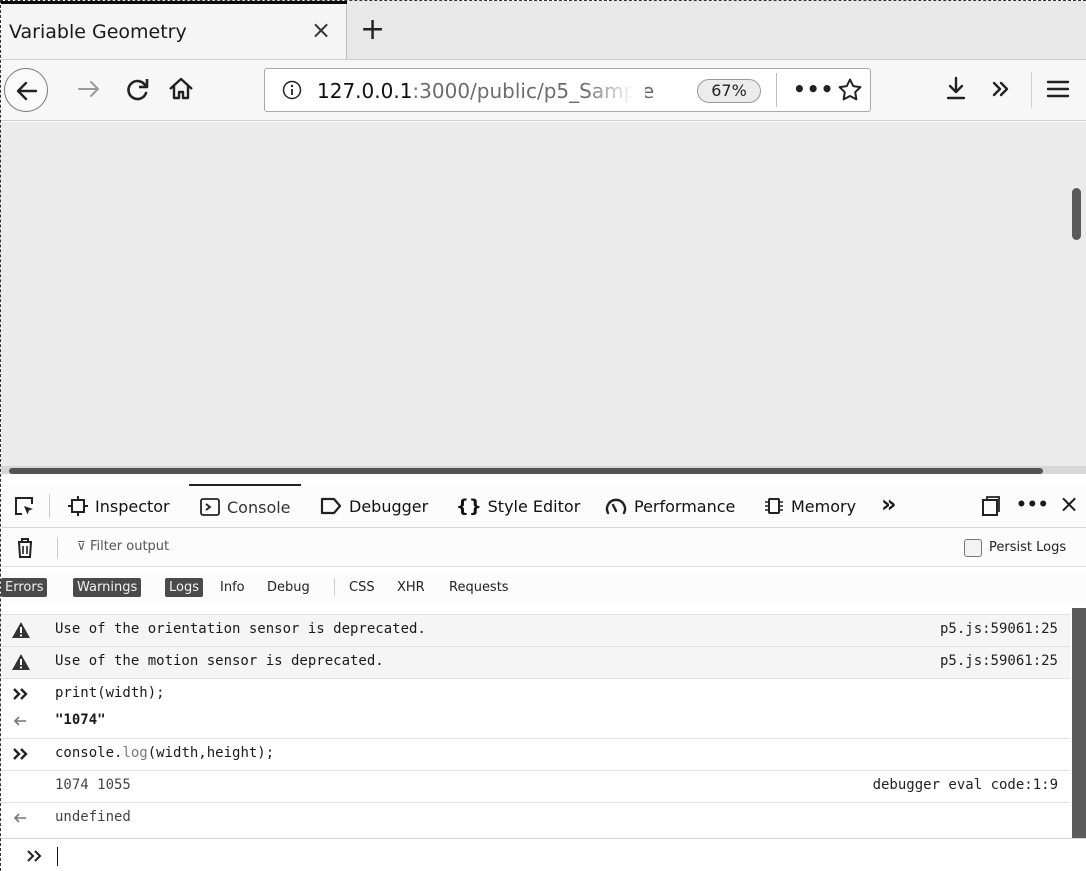 The width and height of the screenshot is (1086, 871). I want to click on tab-memory-label: Memory, so click(824, 506).